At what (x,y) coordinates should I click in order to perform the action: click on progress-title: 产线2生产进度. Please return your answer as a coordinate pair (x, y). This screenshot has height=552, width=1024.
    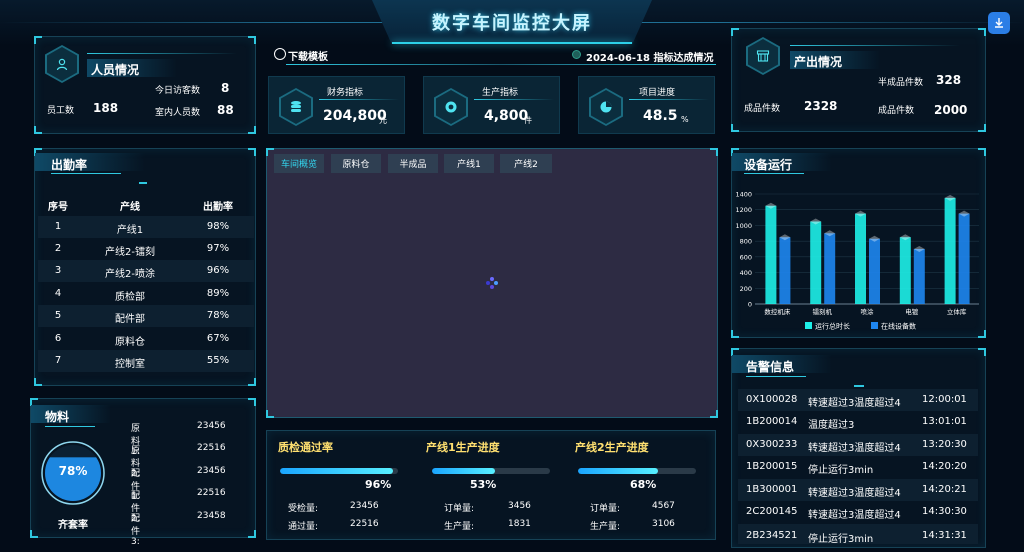
    Looking at the image, I should click on (612, 447).